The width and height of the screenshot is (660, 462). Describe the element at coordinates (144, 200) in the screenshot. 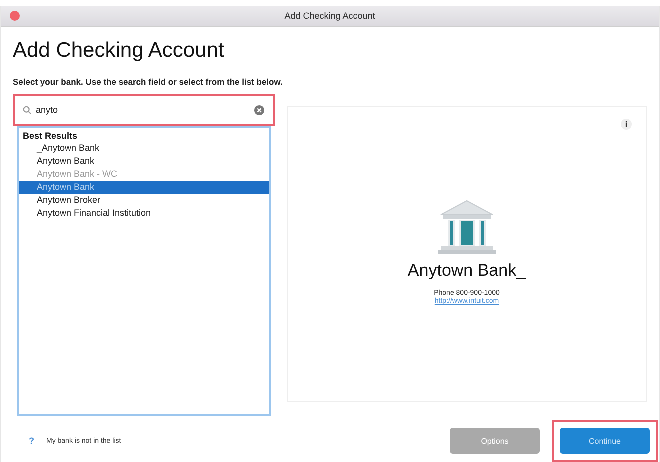

I see `bank-list-item: Anytown Broker` at that location.